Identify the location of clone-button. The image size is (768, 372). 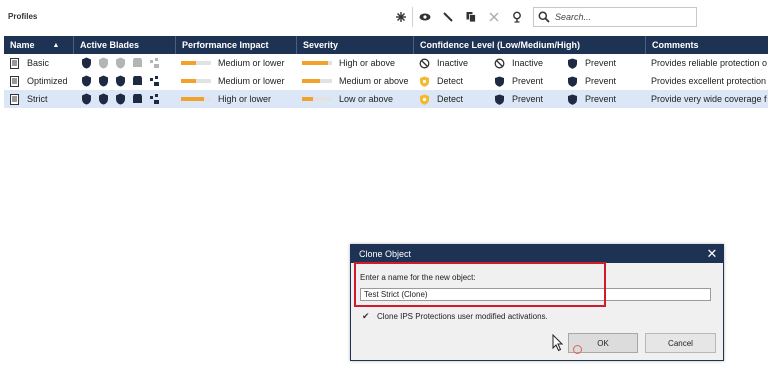
(470, 17).